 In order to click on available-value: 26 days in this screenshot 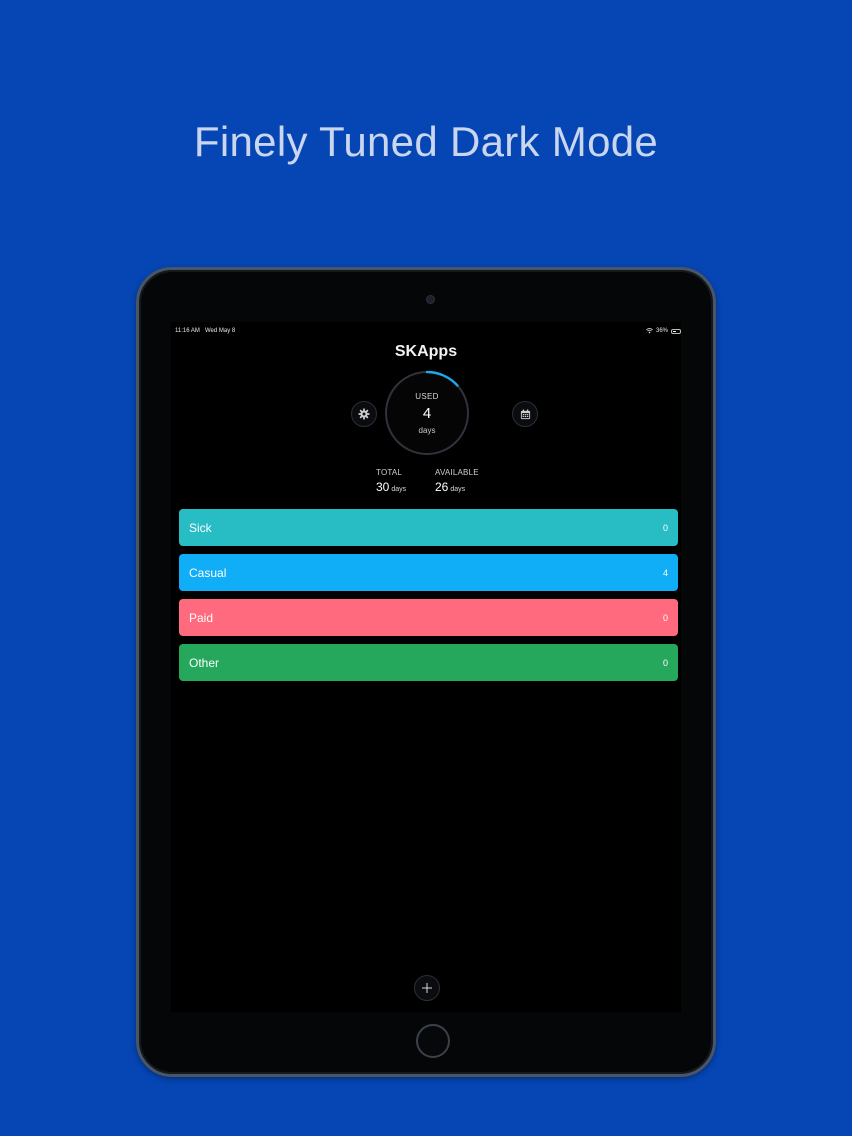, I will do `click(457, 487)`.